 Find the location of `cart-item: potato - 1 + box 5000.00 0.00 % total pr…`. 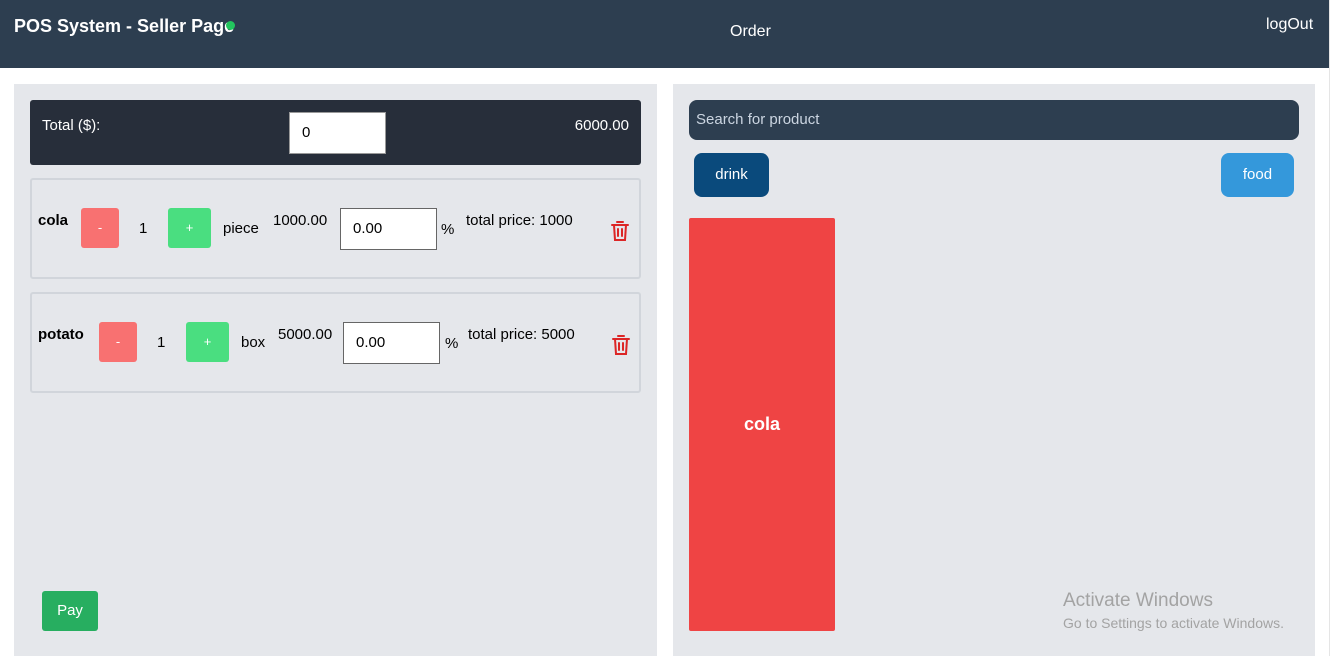

cart-item: potato - 1 + box 5000.00 0.00 % total pr… is located at coordinates (335, 342).